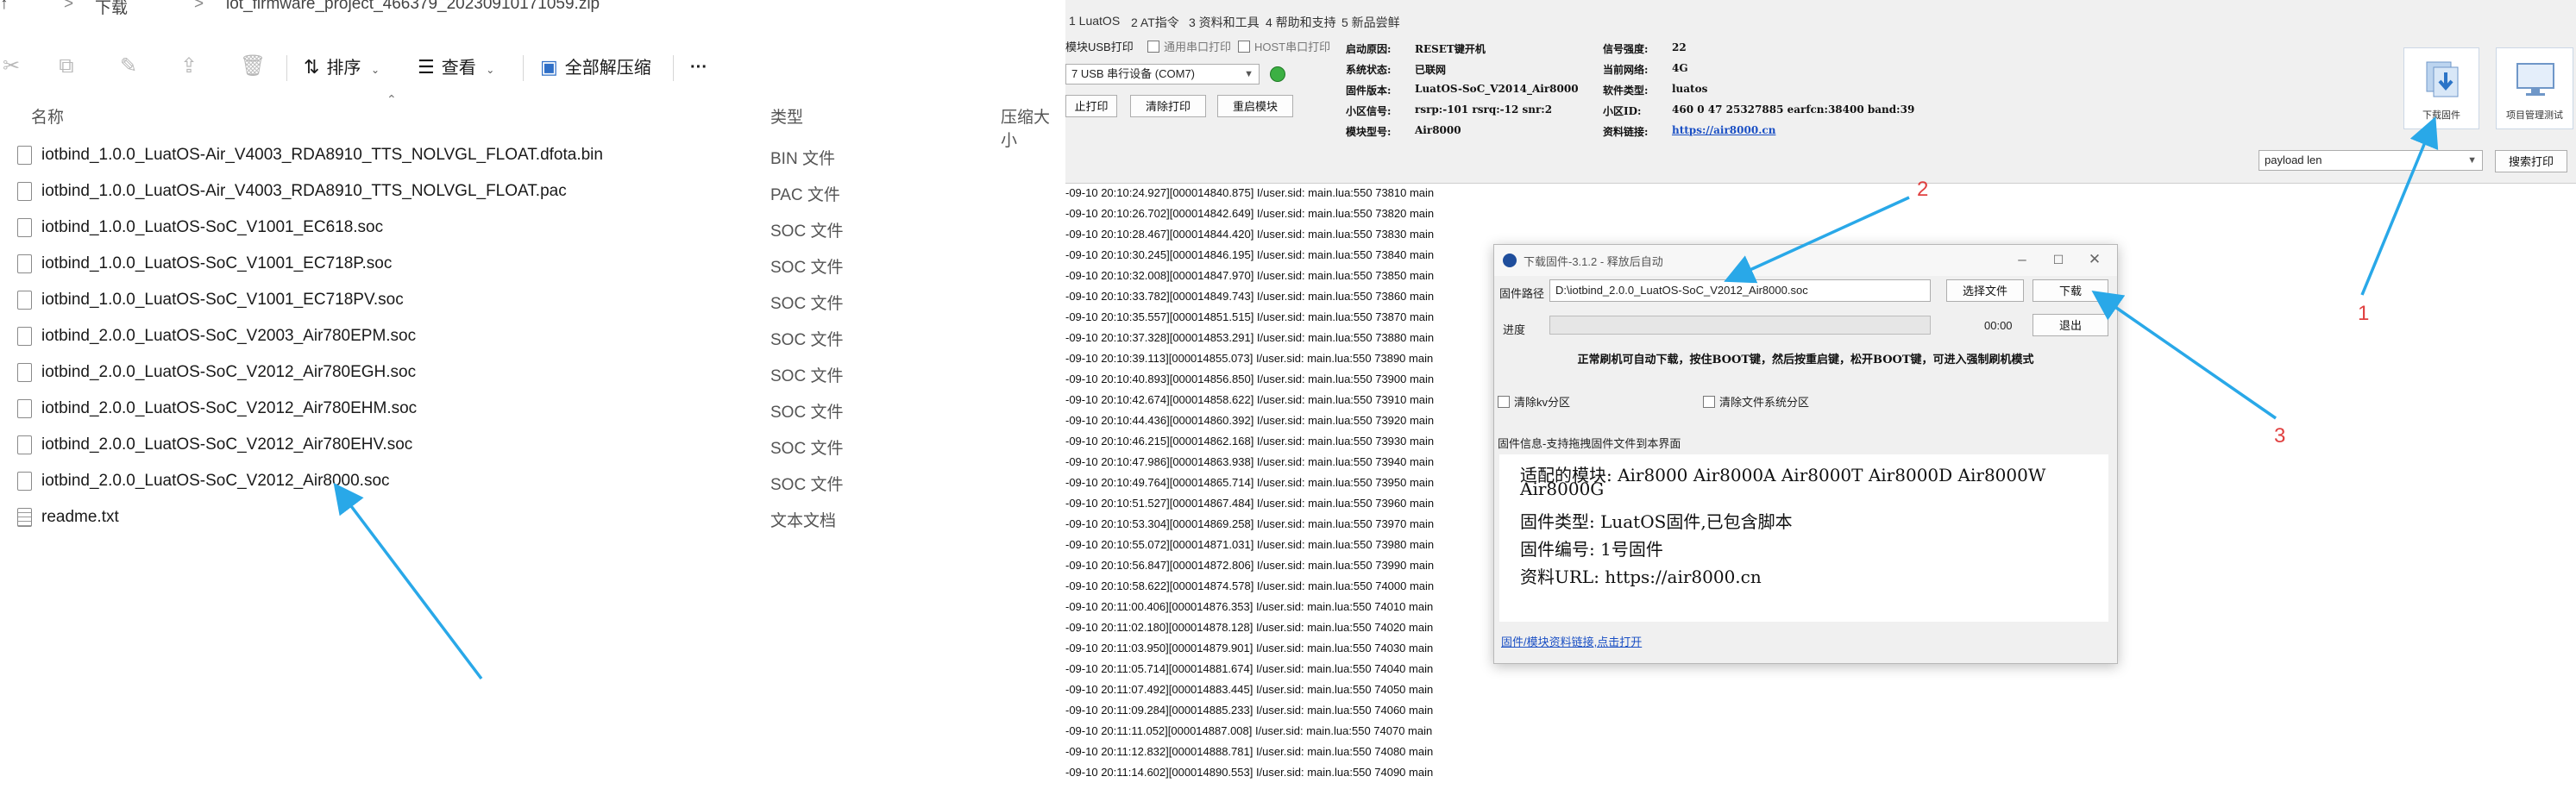  Describe the element at coordinates (2280, 436) in the screenshot. I see `annotation-number-3: 3` at that location.